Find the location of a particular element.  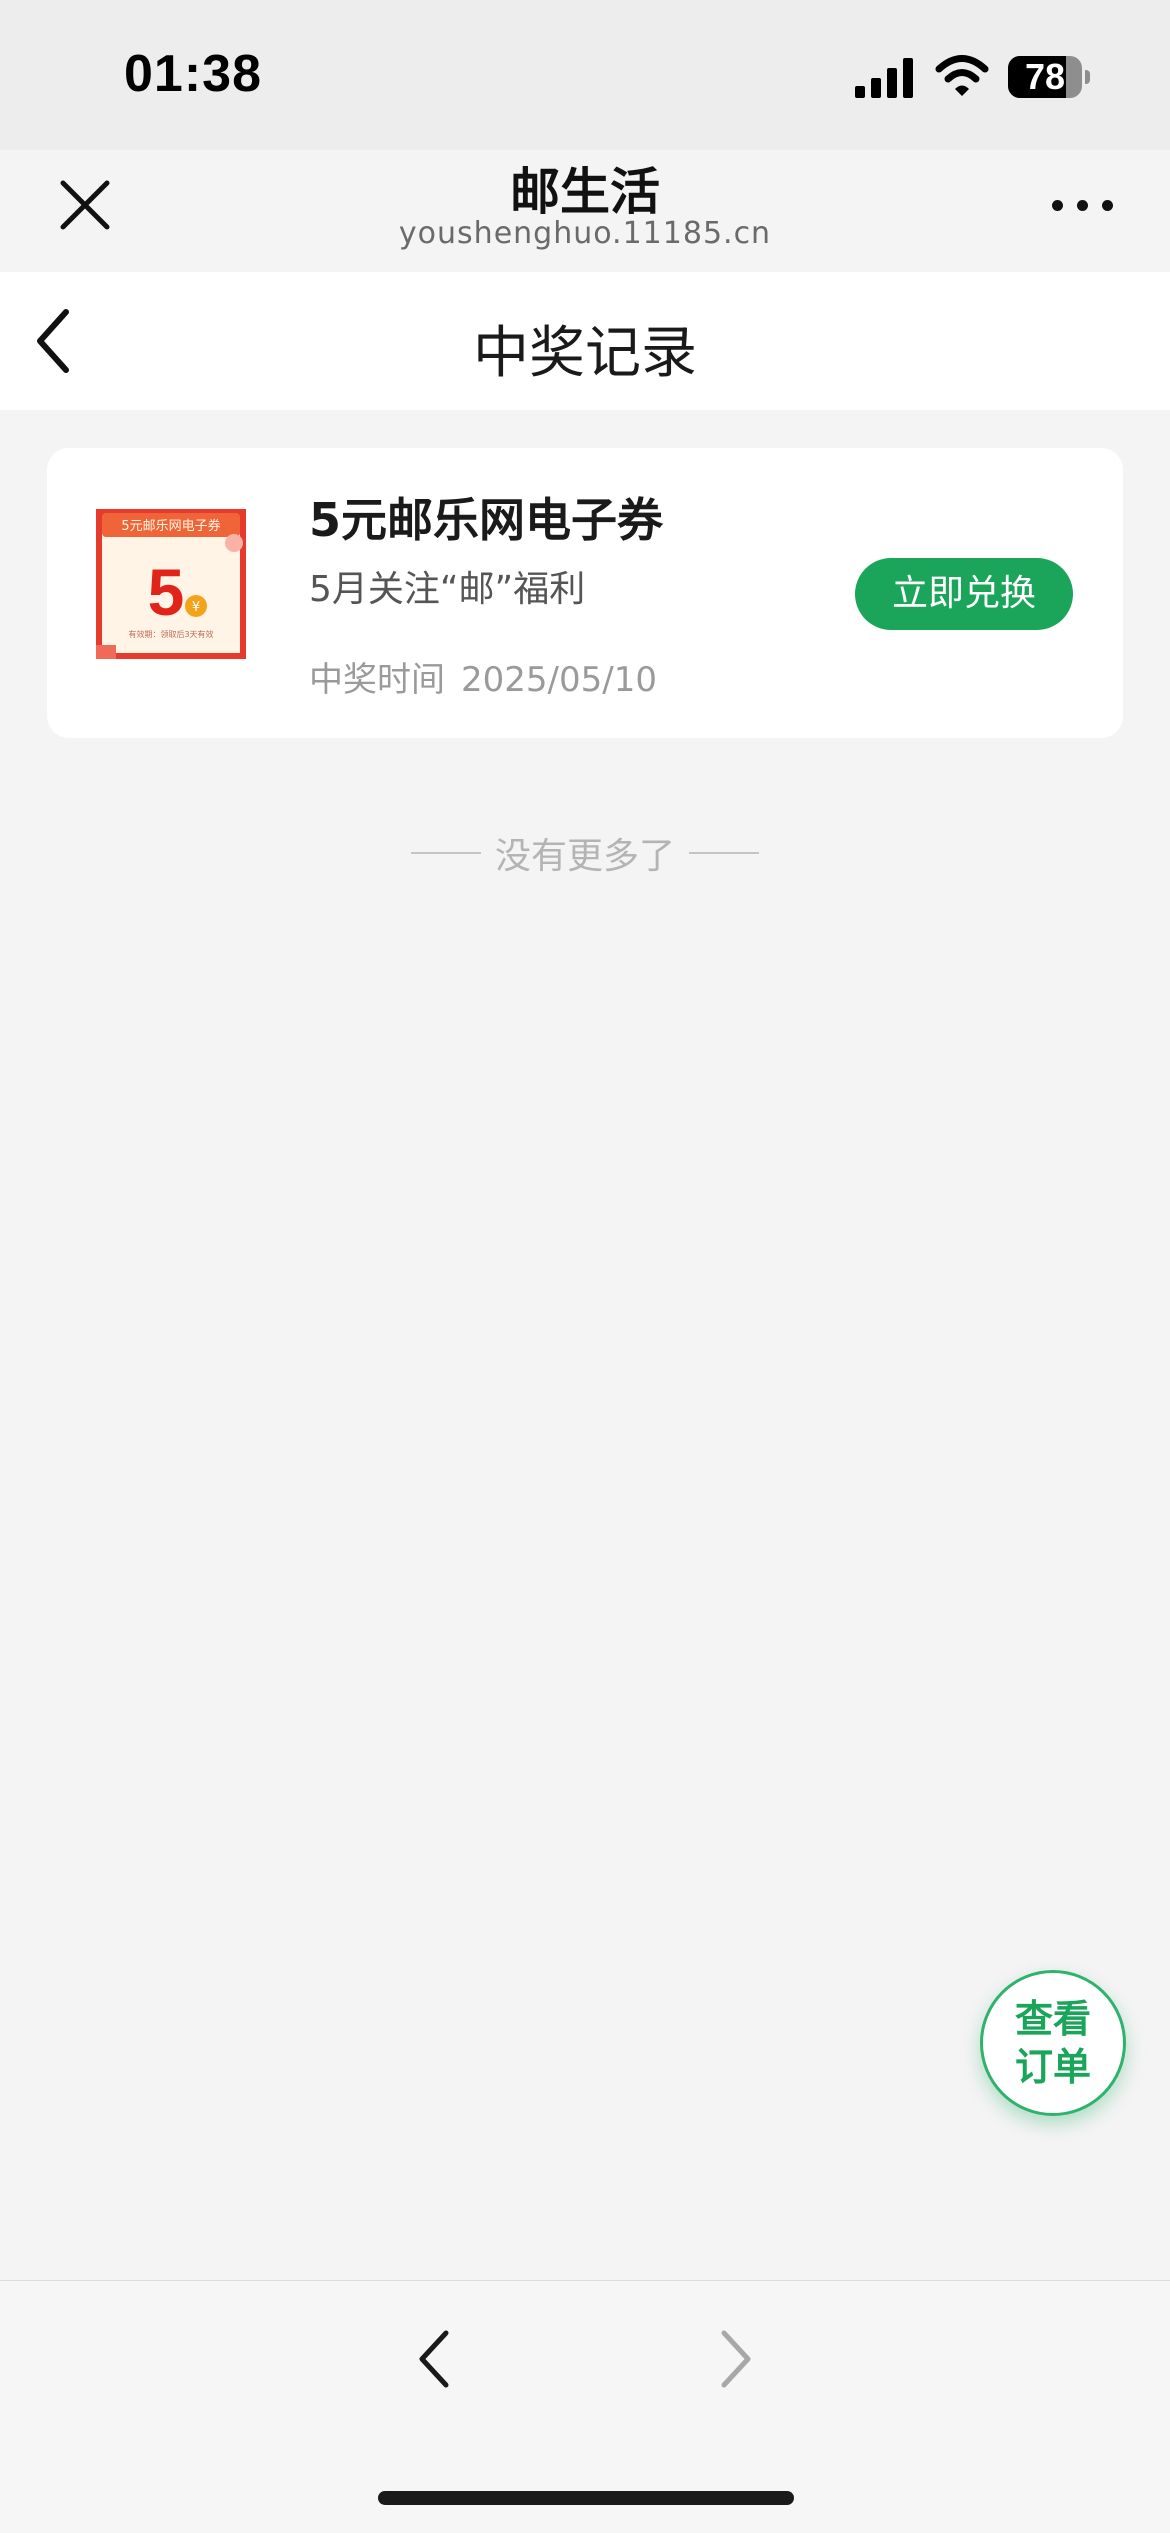

coupon-thumbnail: 5元邮乐网电子券 5 ¥ 有效期：领取后3天有效 is located at coordinates (171, 584).